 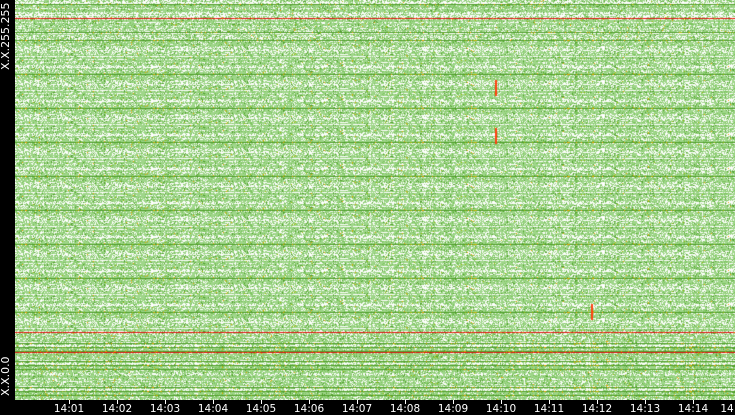 What do you see at coordinates (357, 409) in the screenshot?
I see `x-tick-label: 14:07` at bounding box center [357, 409].